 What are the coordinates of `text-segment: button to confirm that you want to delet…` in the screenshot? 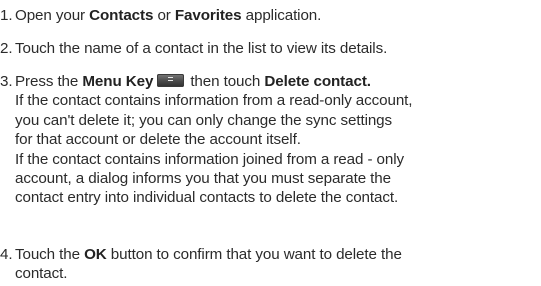 It's located at (254, 254).